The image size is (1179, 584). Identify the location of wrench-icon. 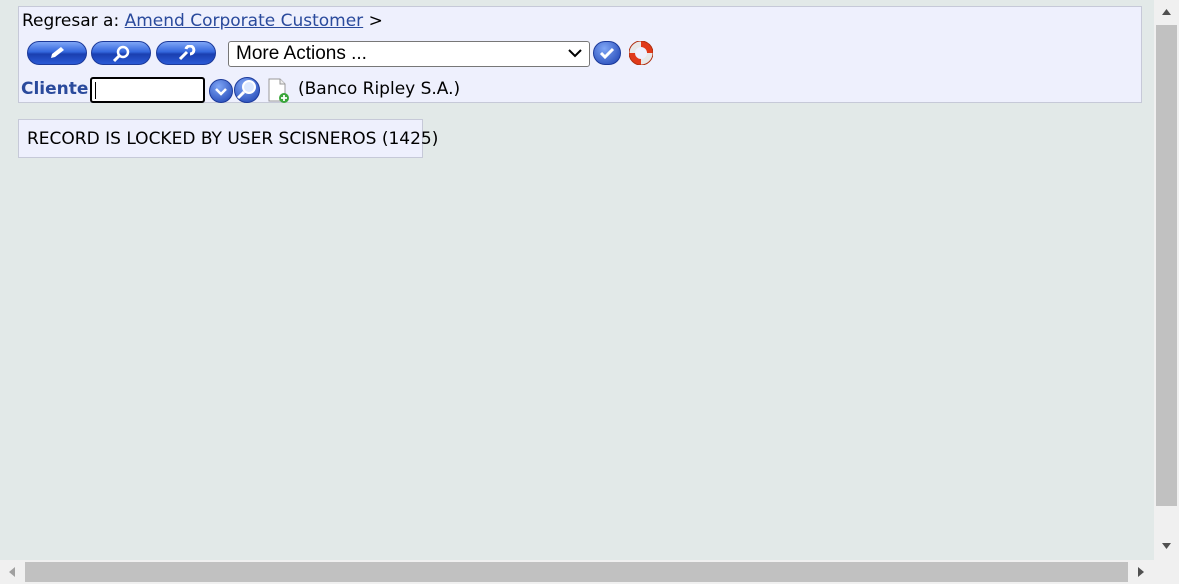
(187, 53).